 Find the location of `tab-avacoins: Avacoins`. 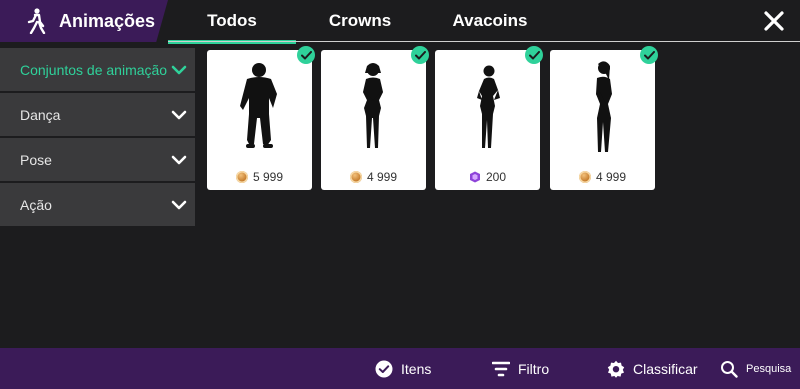

tab-avacoins: Avacoins is located at coordinates (490, 21).